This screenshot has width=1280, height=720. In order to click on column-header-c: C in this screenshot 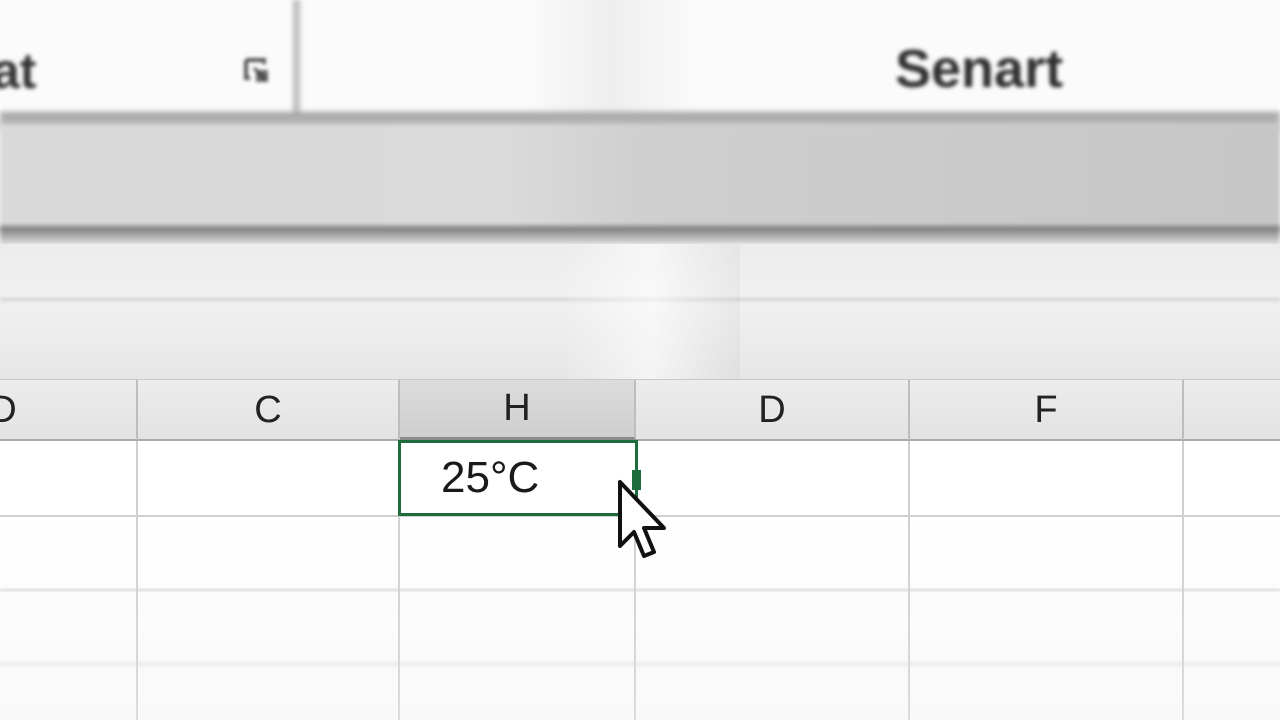, I will do `click(269, 410)`.